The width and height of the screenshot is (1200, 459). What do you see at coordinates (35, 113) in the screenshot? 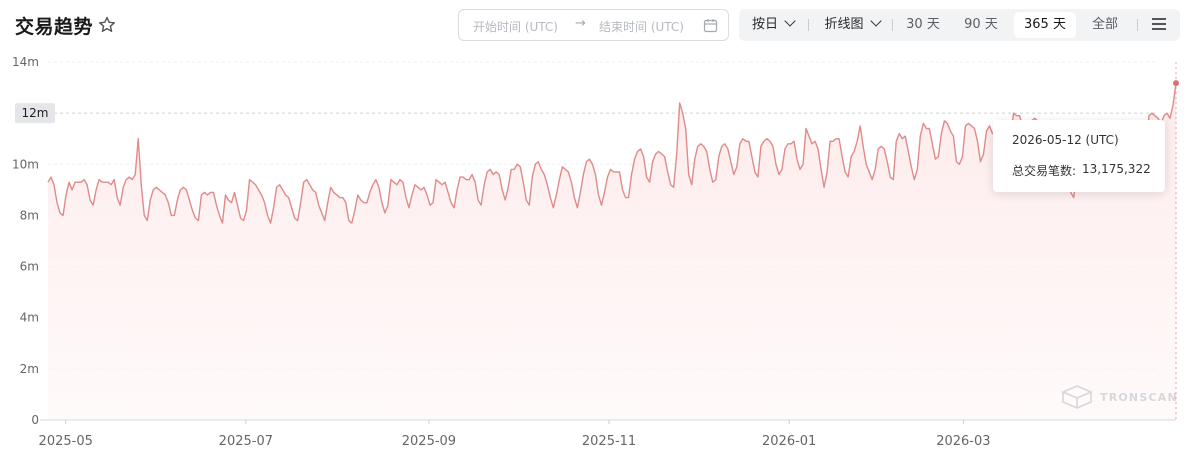
I see `y-tick-label: 12m` at bounding box center [35, 113].